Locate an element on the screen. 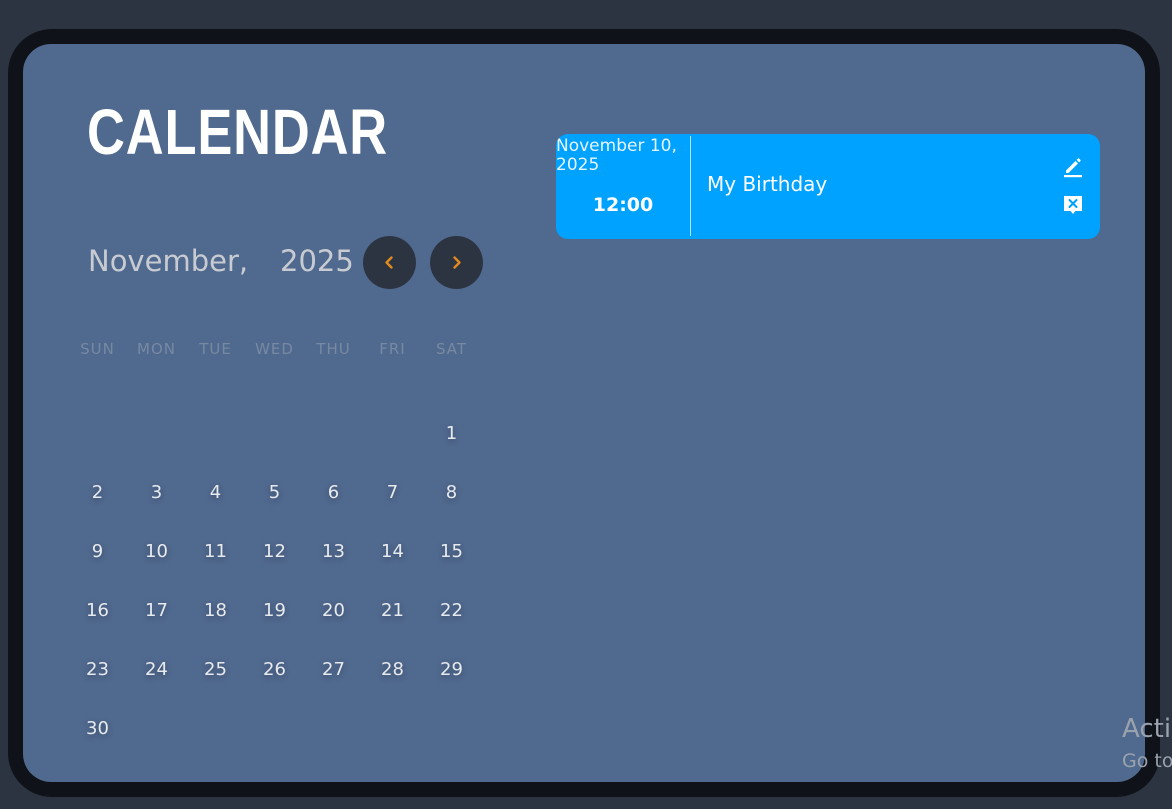 The width and height of the screenshot is (1172, 809). day-cell: 30 is located at coordinates (97, 728).